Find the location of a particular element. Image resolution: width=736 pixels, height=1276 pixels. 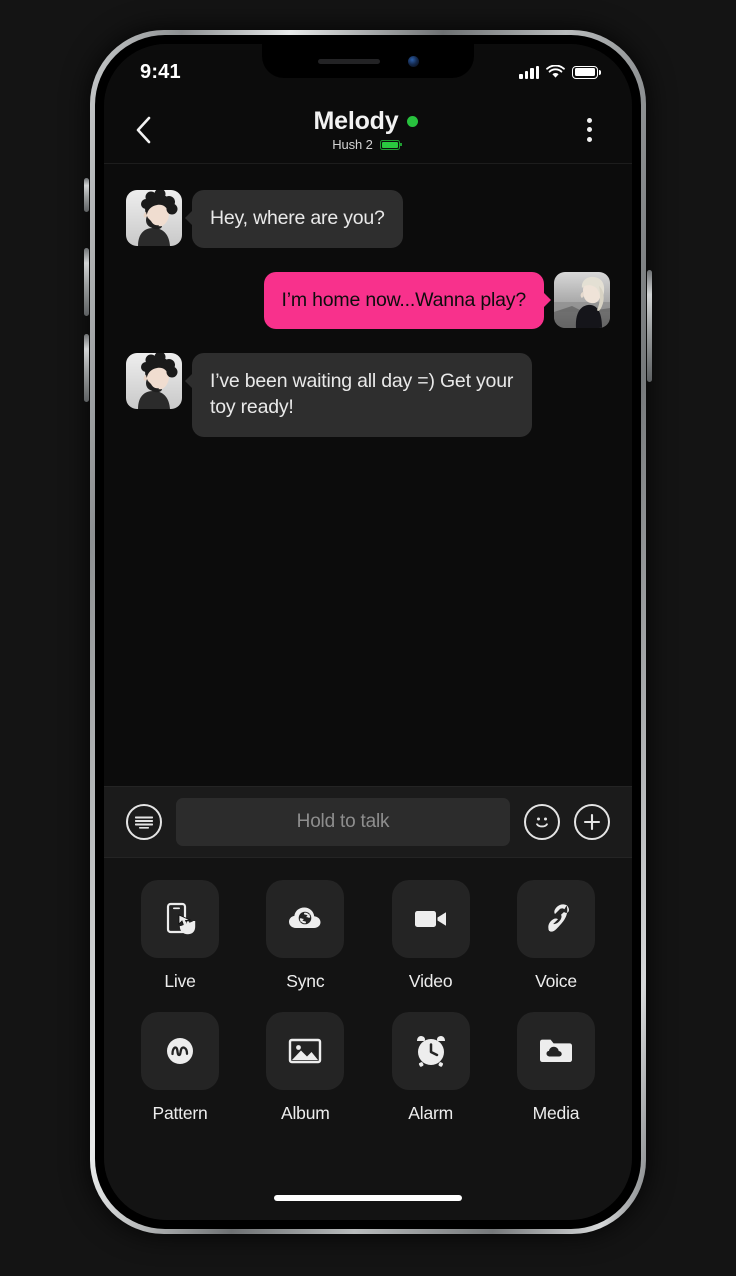

action-label: Voice is located at coordinates (556, 981).